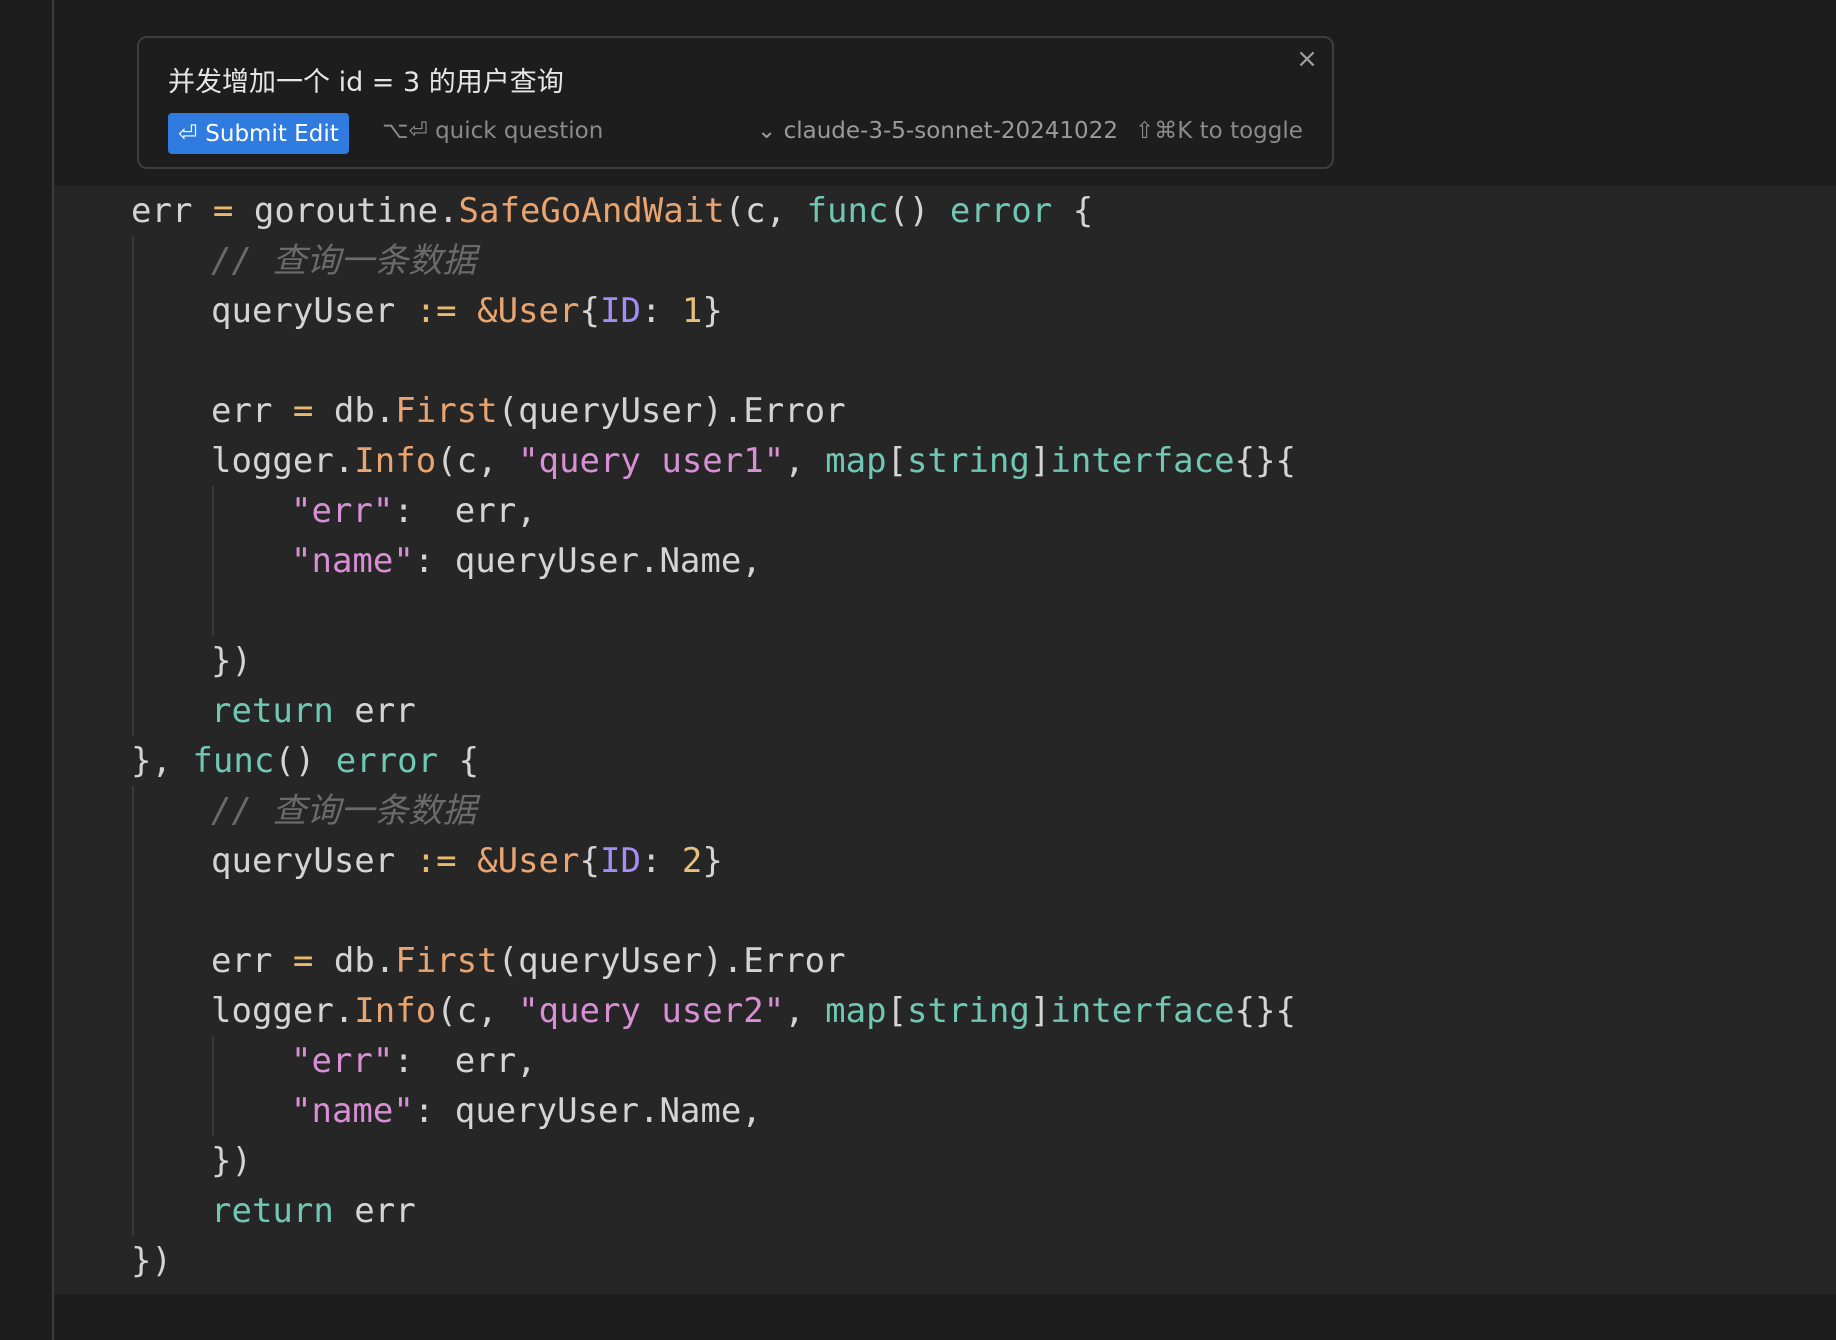  What do you see at coordinates (305, 761) in the screenshot?
I see `code-line: }, func() error {` at bounding box center [305, 761].